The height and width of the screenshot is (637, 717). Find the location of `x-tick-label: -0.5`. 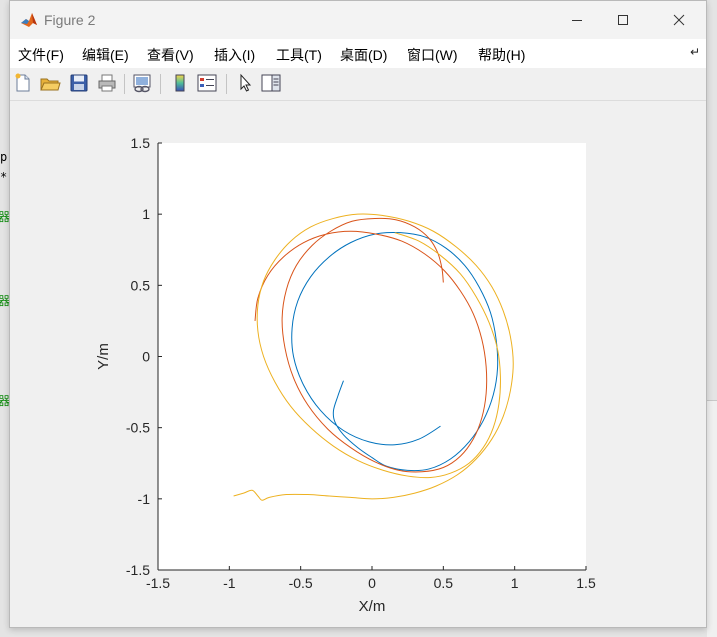

x-tick-label: -0.5 is located at coordinates (301, 583).